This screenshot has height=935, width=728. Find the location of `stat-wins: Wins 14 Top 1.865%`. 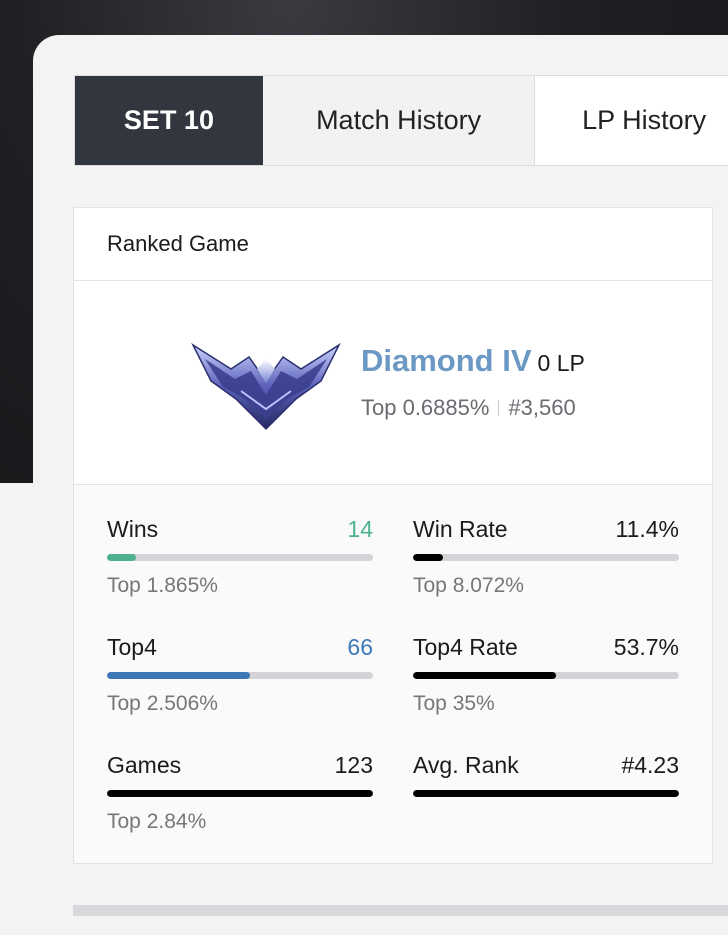

stat-wins: Wins 14 Top 1.865% is located at coordinates (240, 556).